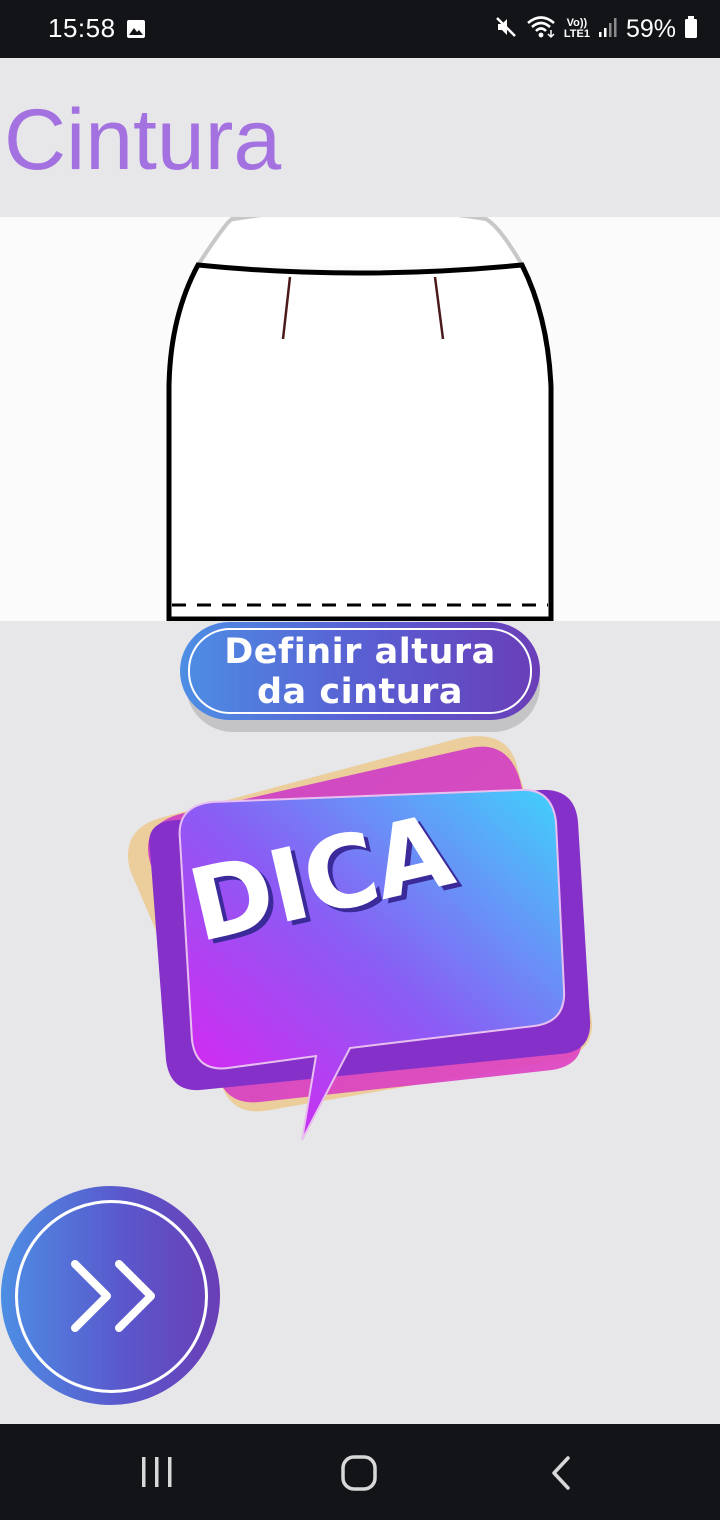 This screenshot has height=1520, width=720. I want to click on page-title: Cintura, so click(143, 140).